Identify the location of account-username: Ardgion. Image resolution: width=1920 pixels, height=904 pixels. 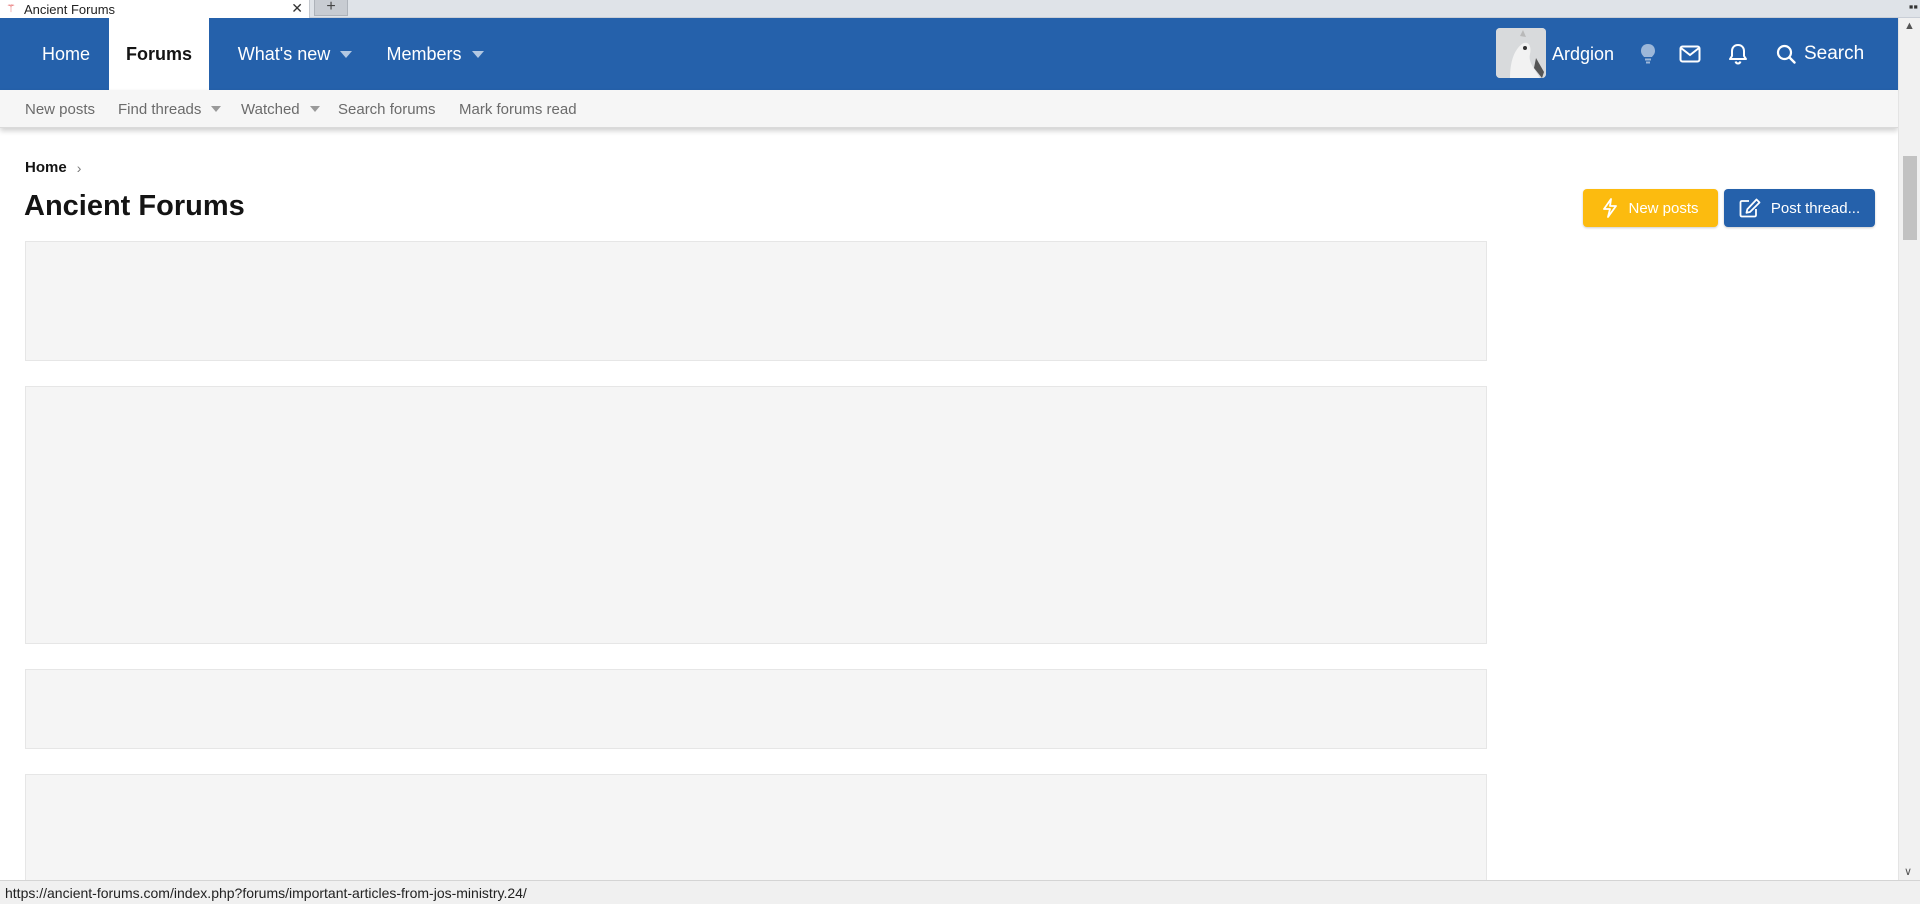
(1583, 54).